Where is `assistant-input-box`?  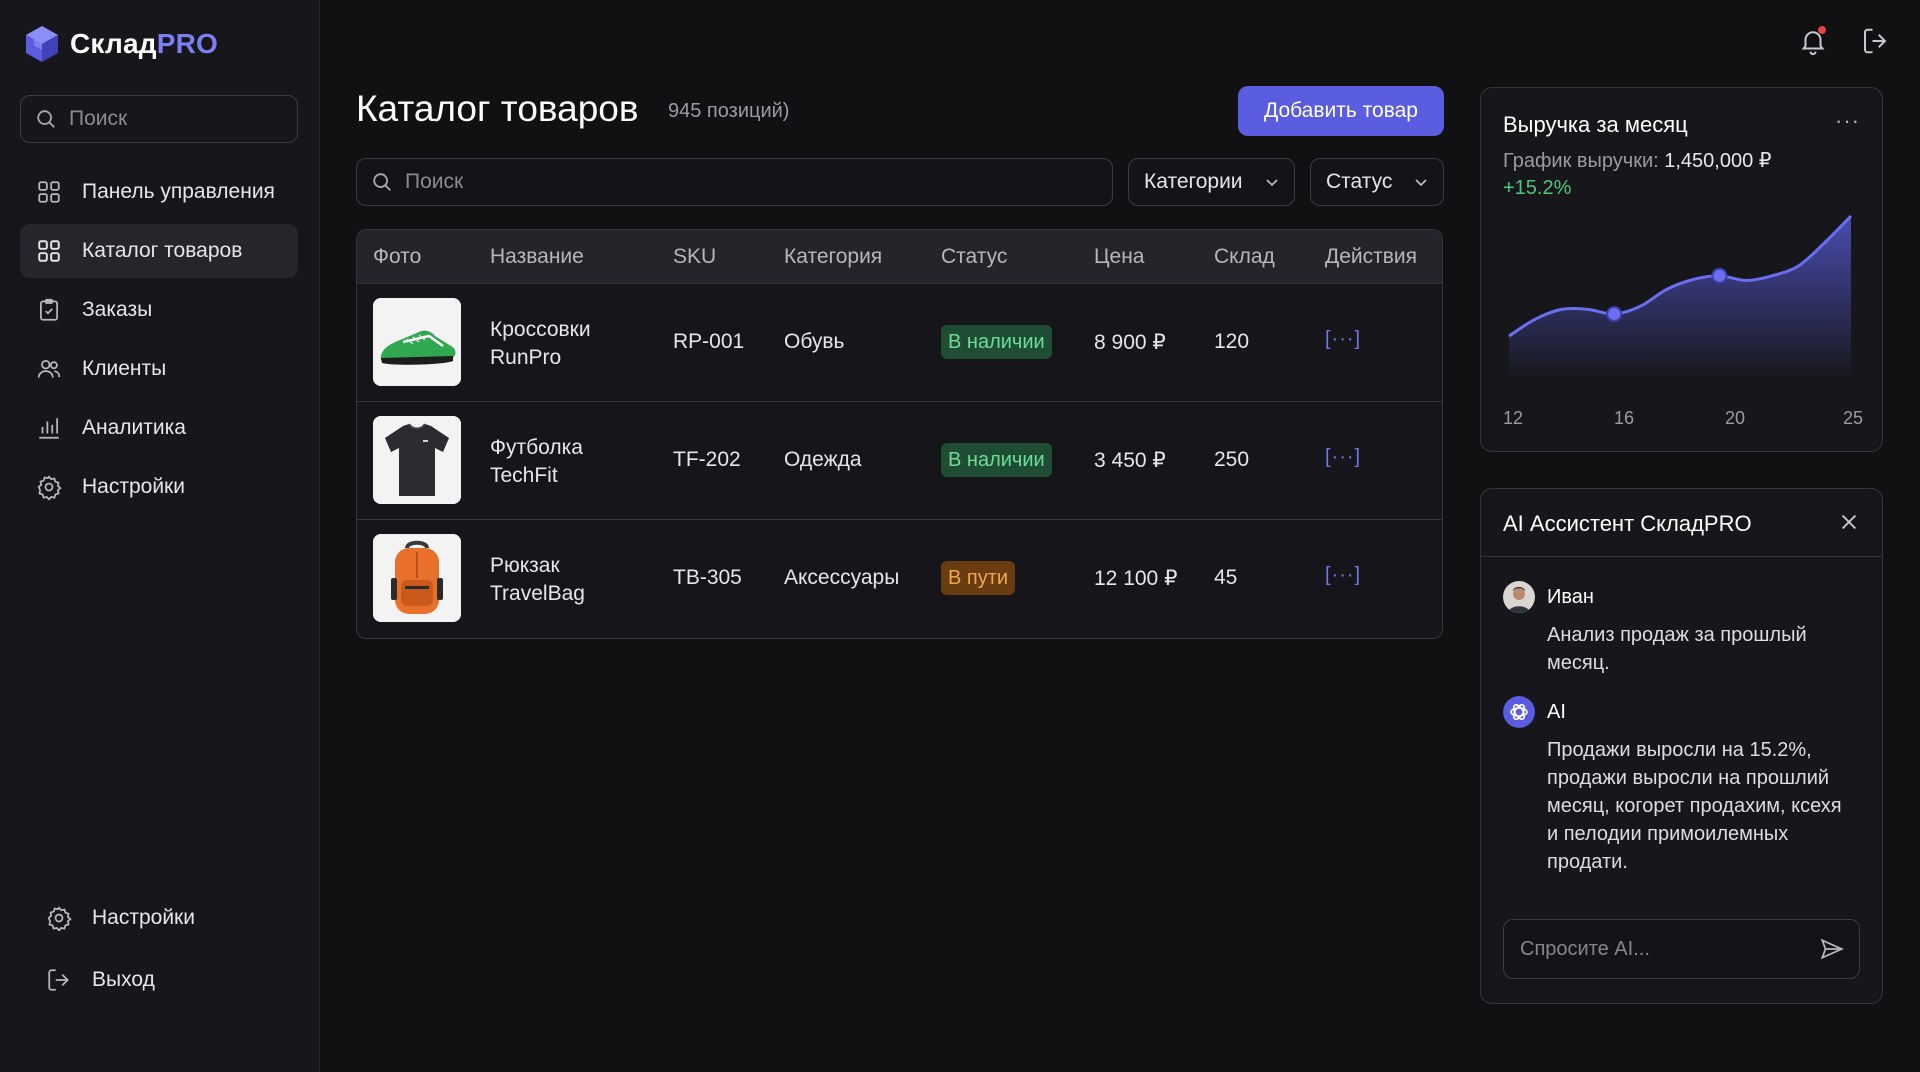 assistant-input-box is located at coordinates (1681, 949).